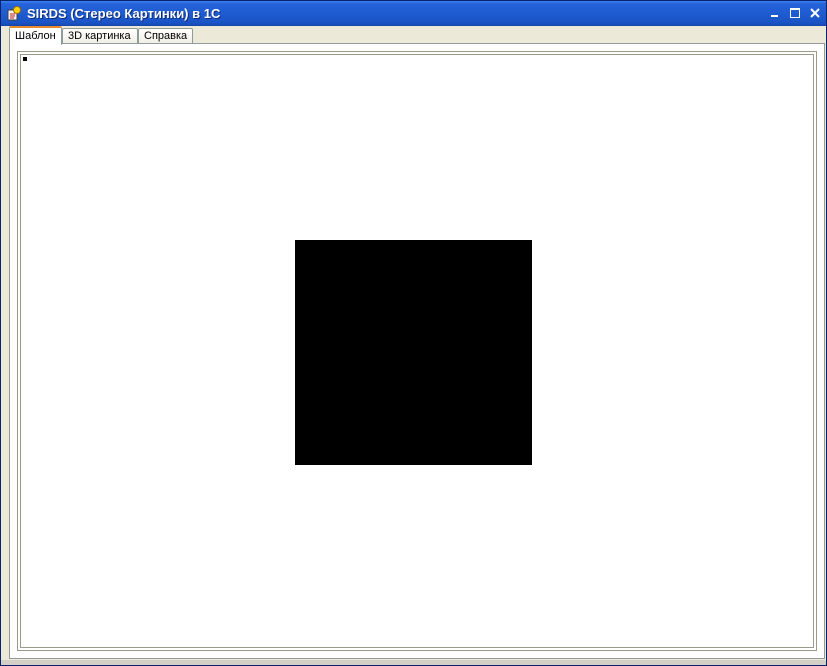 Image resolution: width=827 pixels, height=666 pixels. What do you see at coordinates (124, 13) in the screenshot?
I see `window-title: SIRDS (Стерео Картинки) в 1С` at bounding box center [124, 13].